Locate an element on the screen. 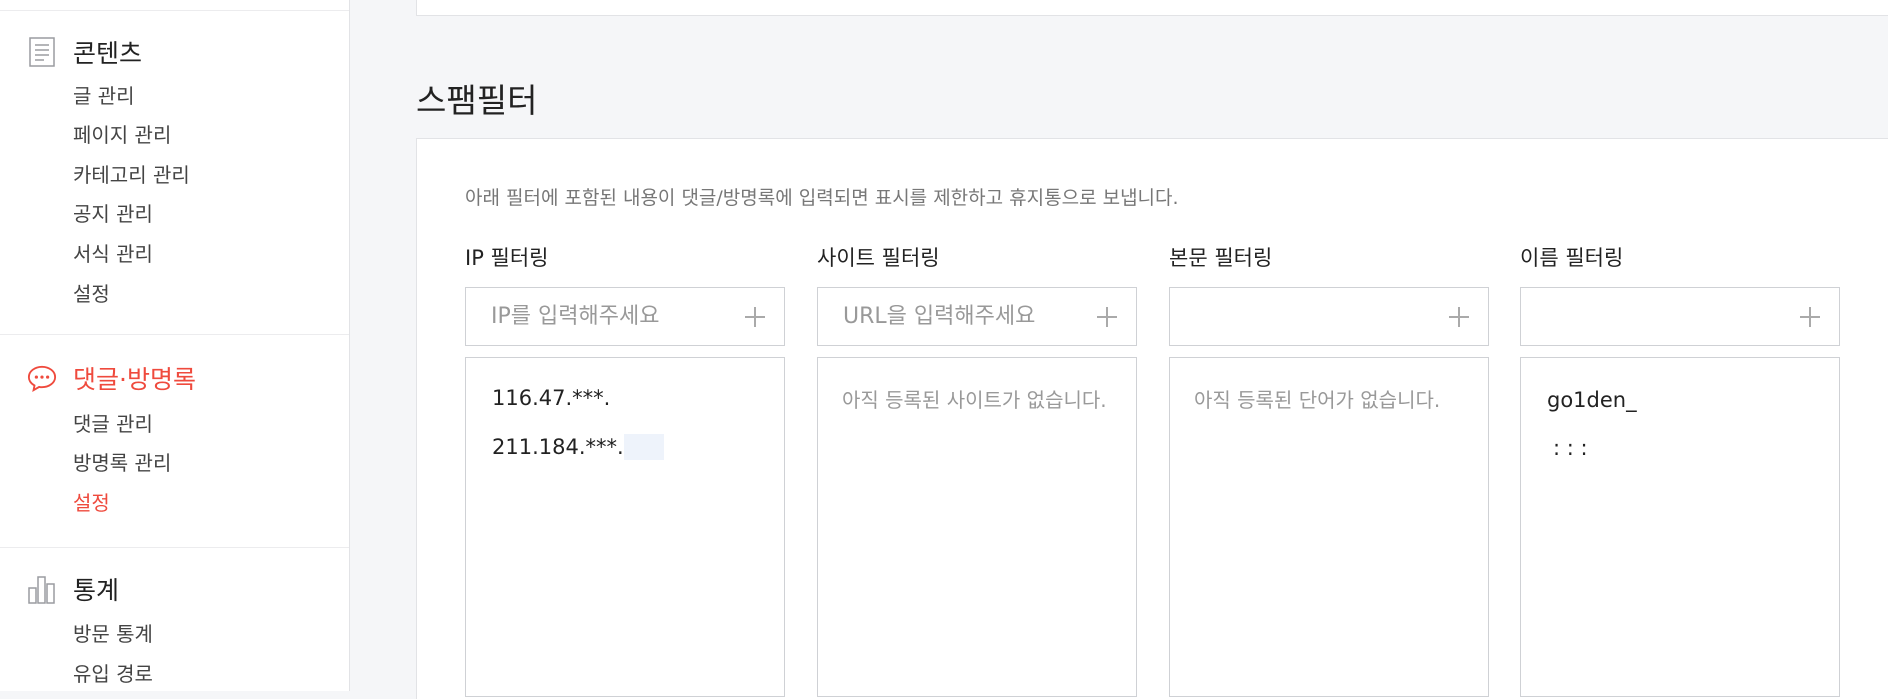 The height and width of the screenshot is (699, 1888). sidebar-item-guestbook-manage: 방명록 관리 is located at coordinates (122, 463).